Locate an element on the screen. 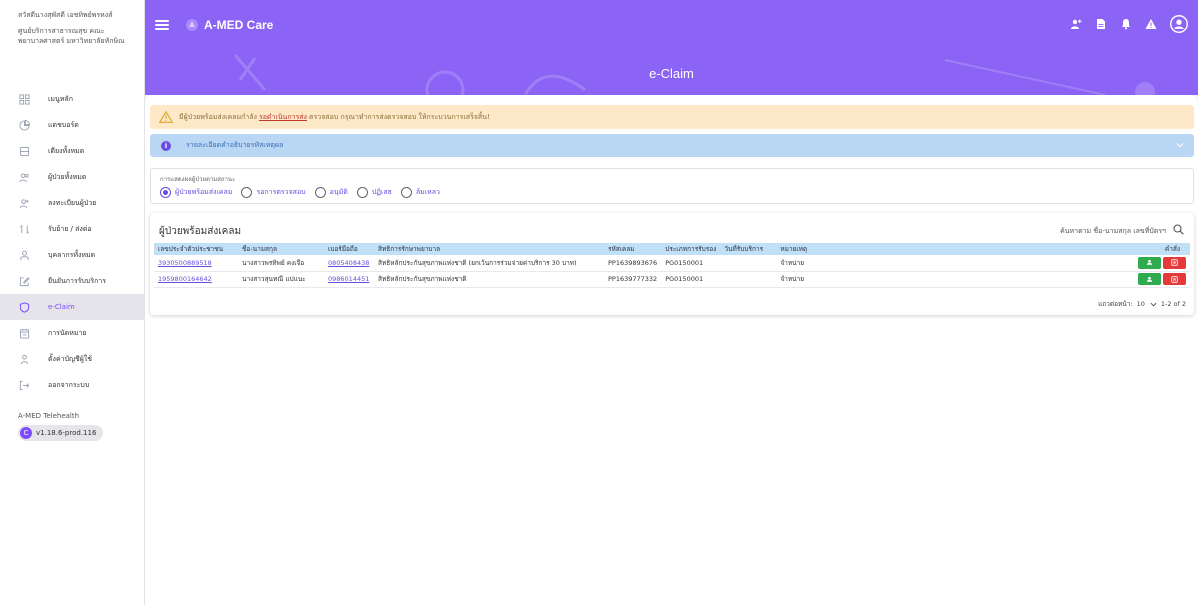  radio-approved: อนุมัติ is located at coordinates (331, 192).